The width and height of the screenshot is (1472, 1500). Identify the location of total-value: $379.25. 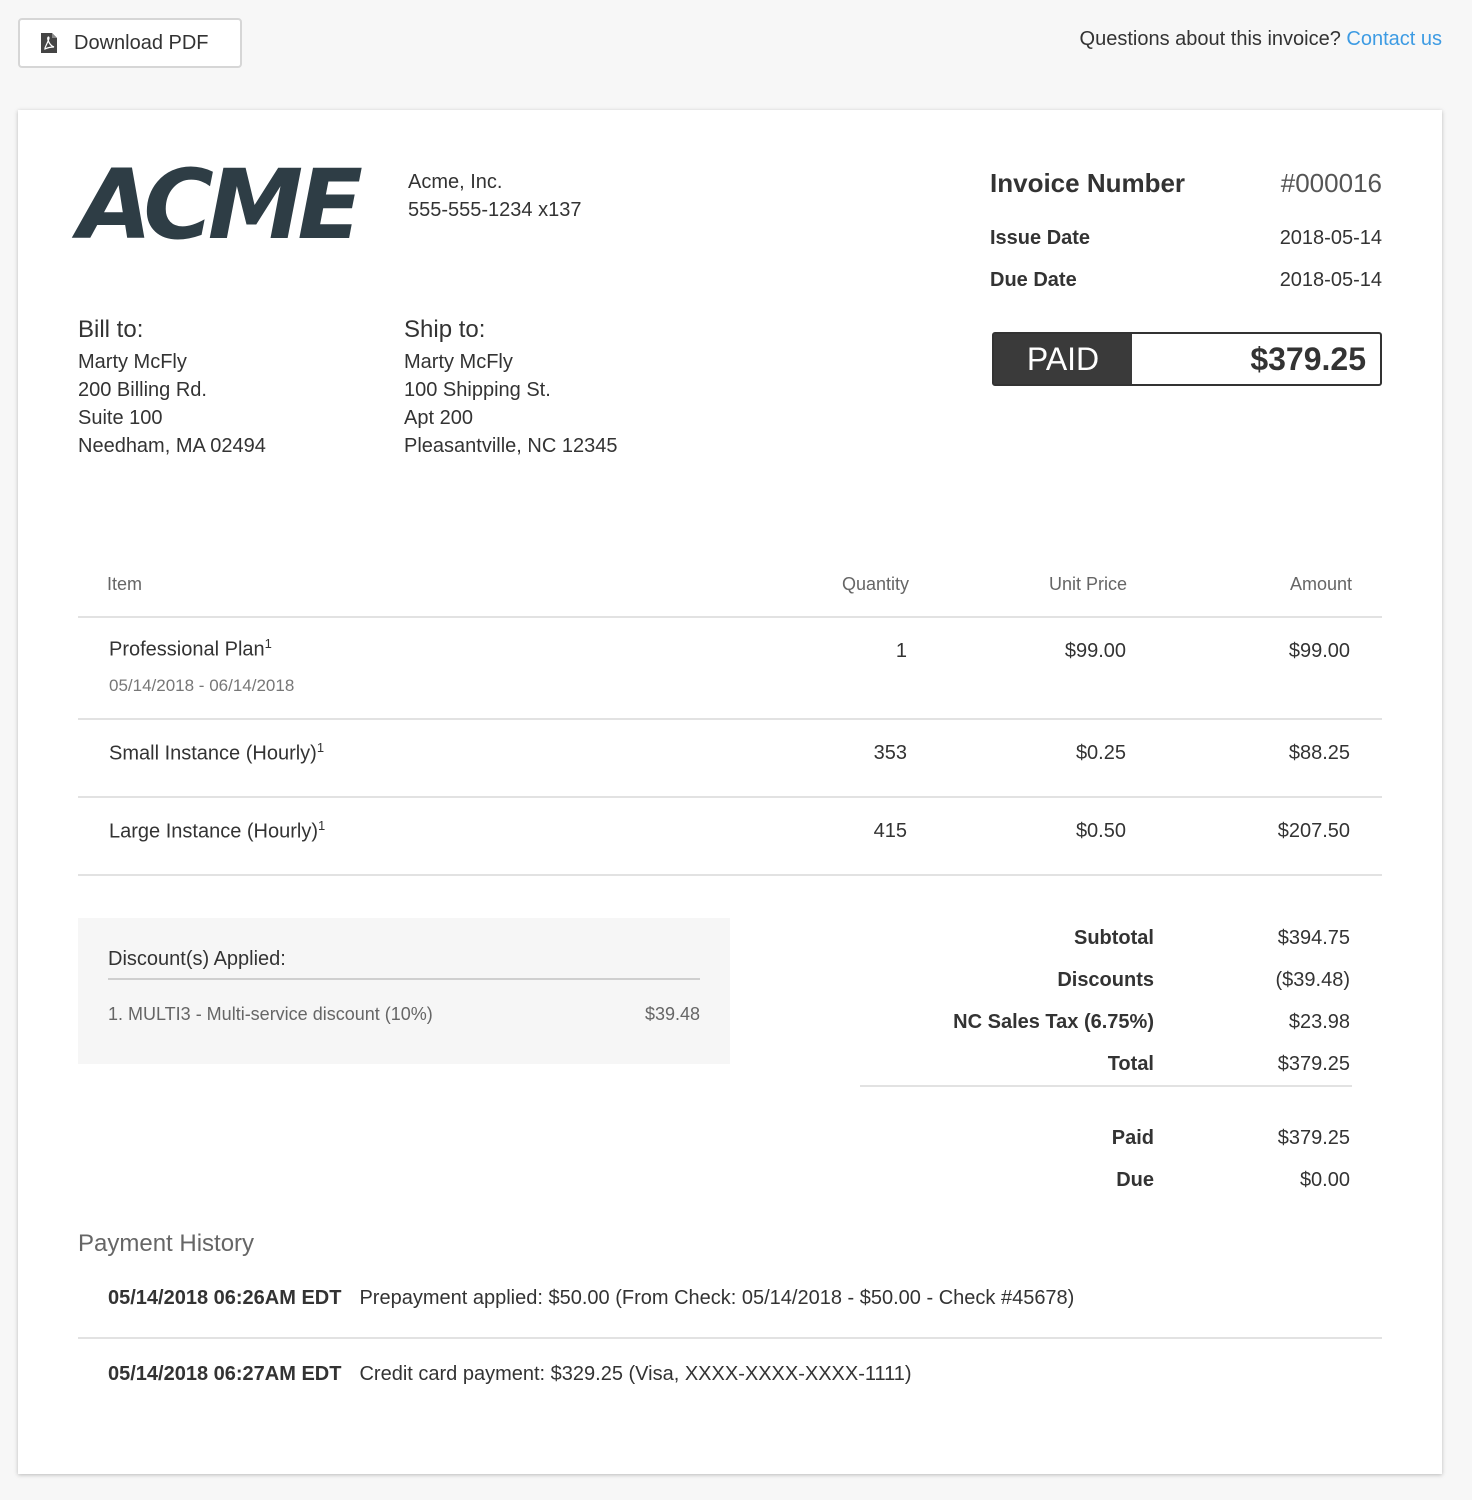
(1313, 1064).